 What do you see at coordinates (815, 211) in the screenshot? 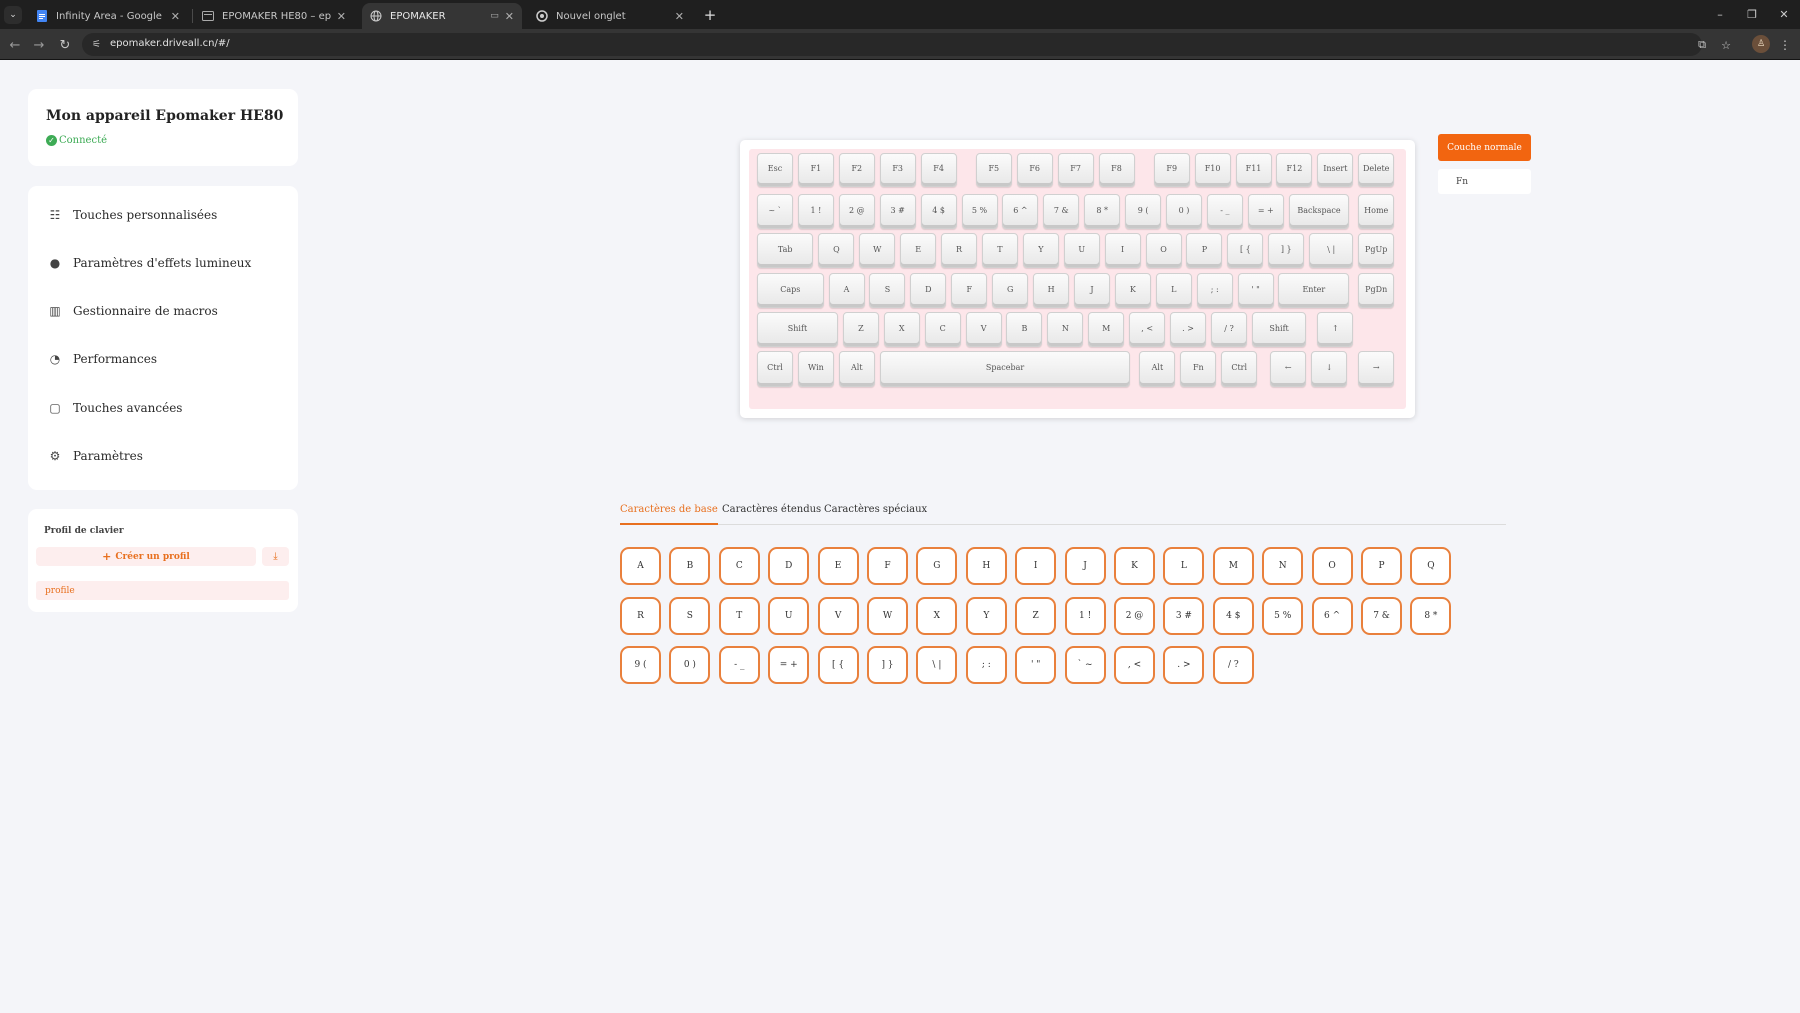
I see `key-1: 1 !` at bounding box center [815, 211].